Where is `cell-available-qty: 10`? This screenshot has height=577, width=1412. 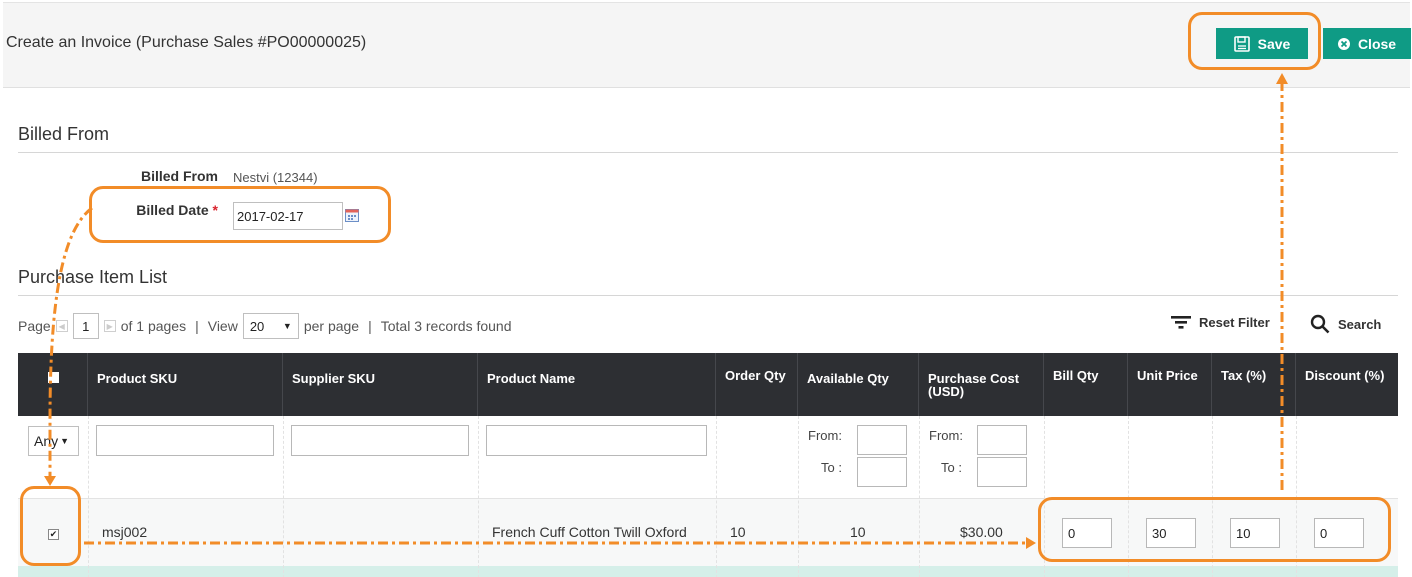 cell-available-qty: 10 is located at coordinates (858, 532).